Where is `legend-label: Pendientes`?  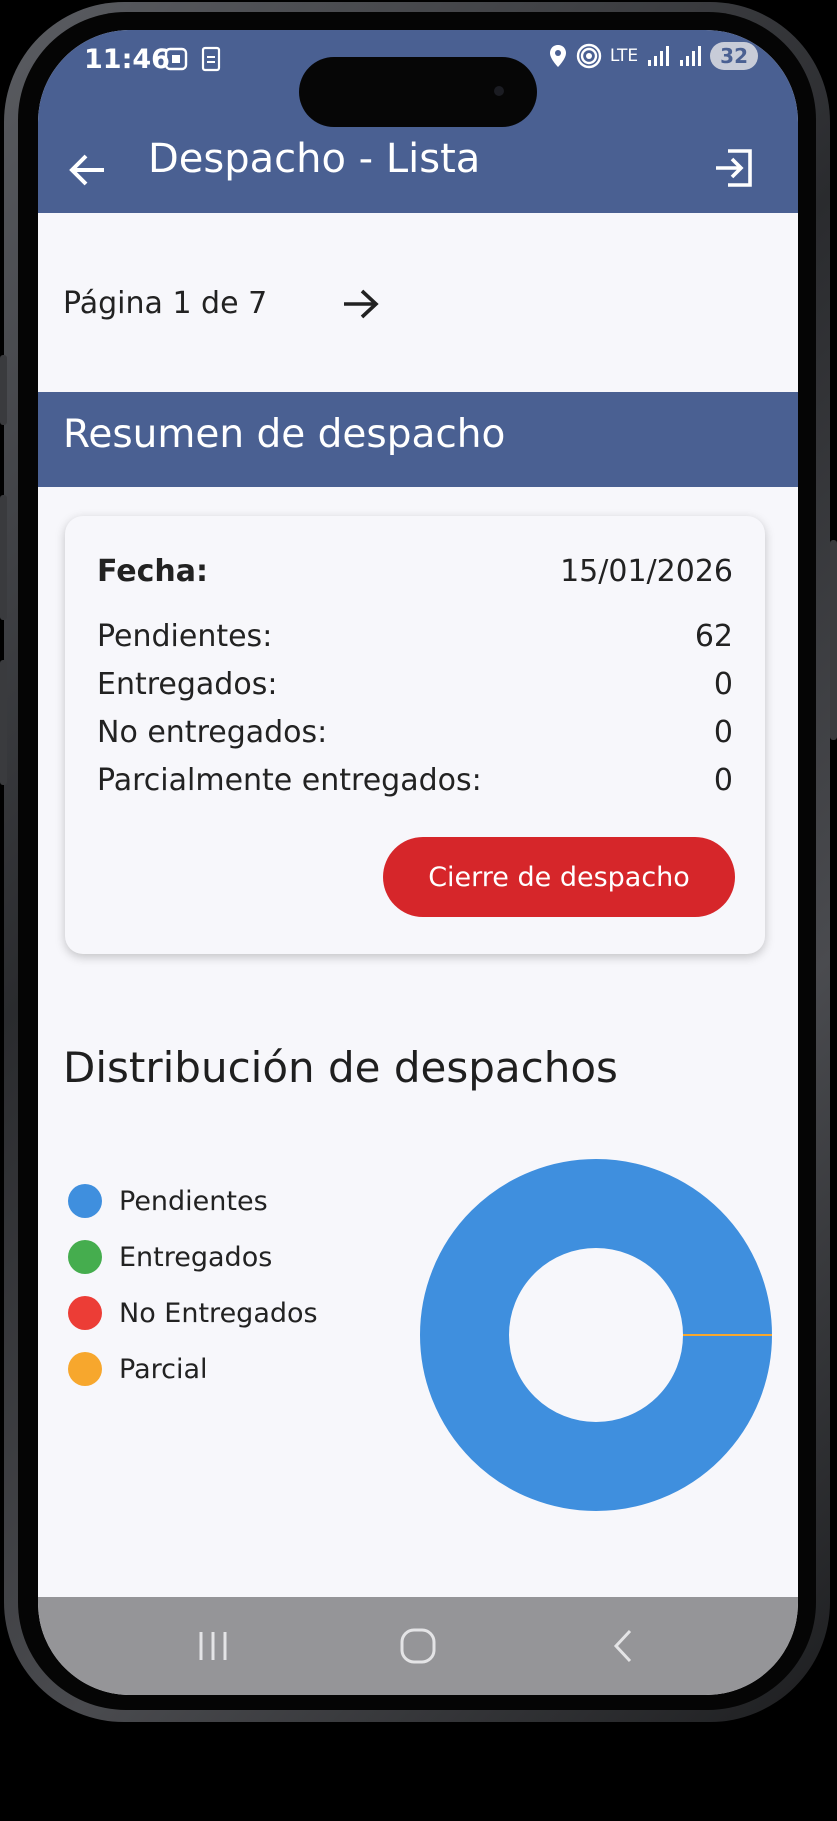 legend-label: Pendientes is located at coordinates (193, 1201).